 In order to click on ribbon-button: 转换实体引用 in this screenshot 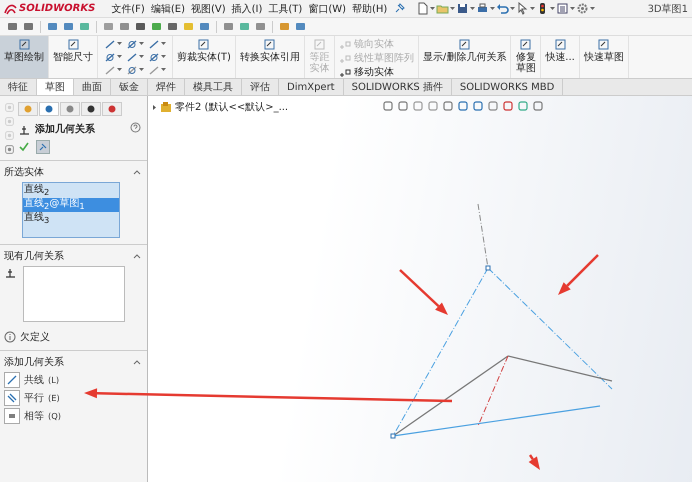, I will do `click(270, 57)`.